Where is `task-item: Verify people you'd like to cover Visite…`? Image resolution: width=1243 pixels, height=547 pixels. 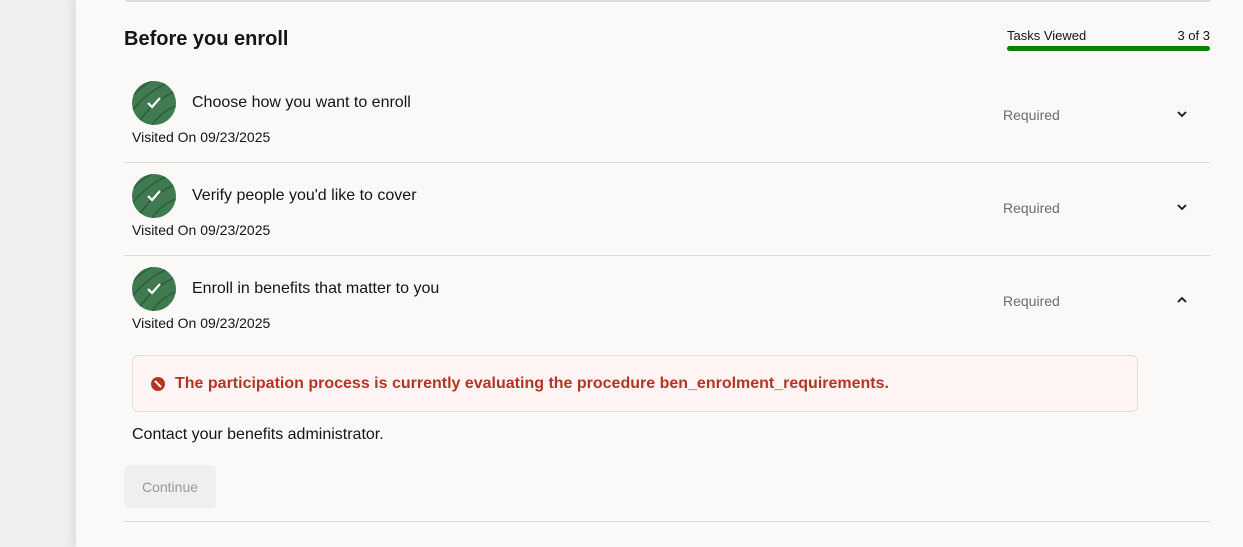
task-item: Verify people you'd like to cover Visite… is located at coordinates (667, 209).